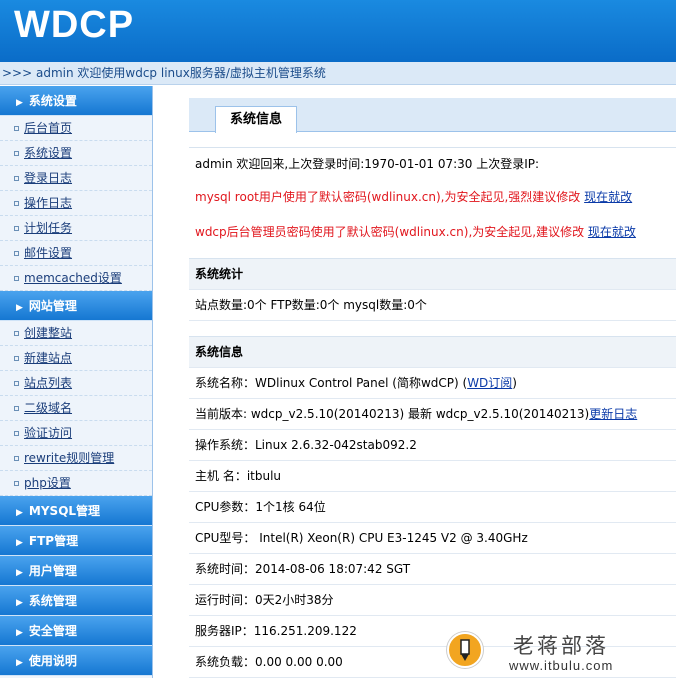  What do you see at coordinates (73, 278) in the screenshot?
I see `sidebar-link: memcached设置` at bounding box center [73, 278].